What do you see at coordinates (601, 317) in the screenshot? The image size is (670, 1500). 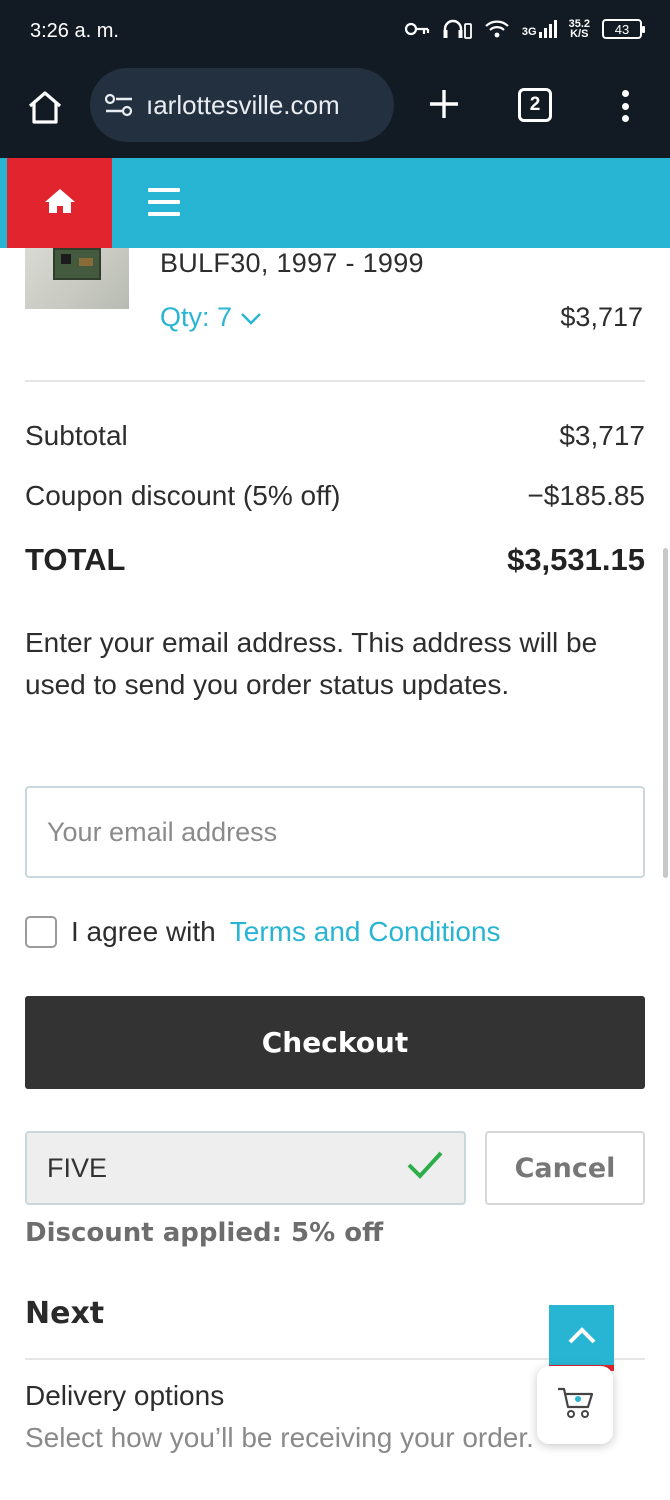 I see `item-price: $3,717` at bounding box center [601, 317].